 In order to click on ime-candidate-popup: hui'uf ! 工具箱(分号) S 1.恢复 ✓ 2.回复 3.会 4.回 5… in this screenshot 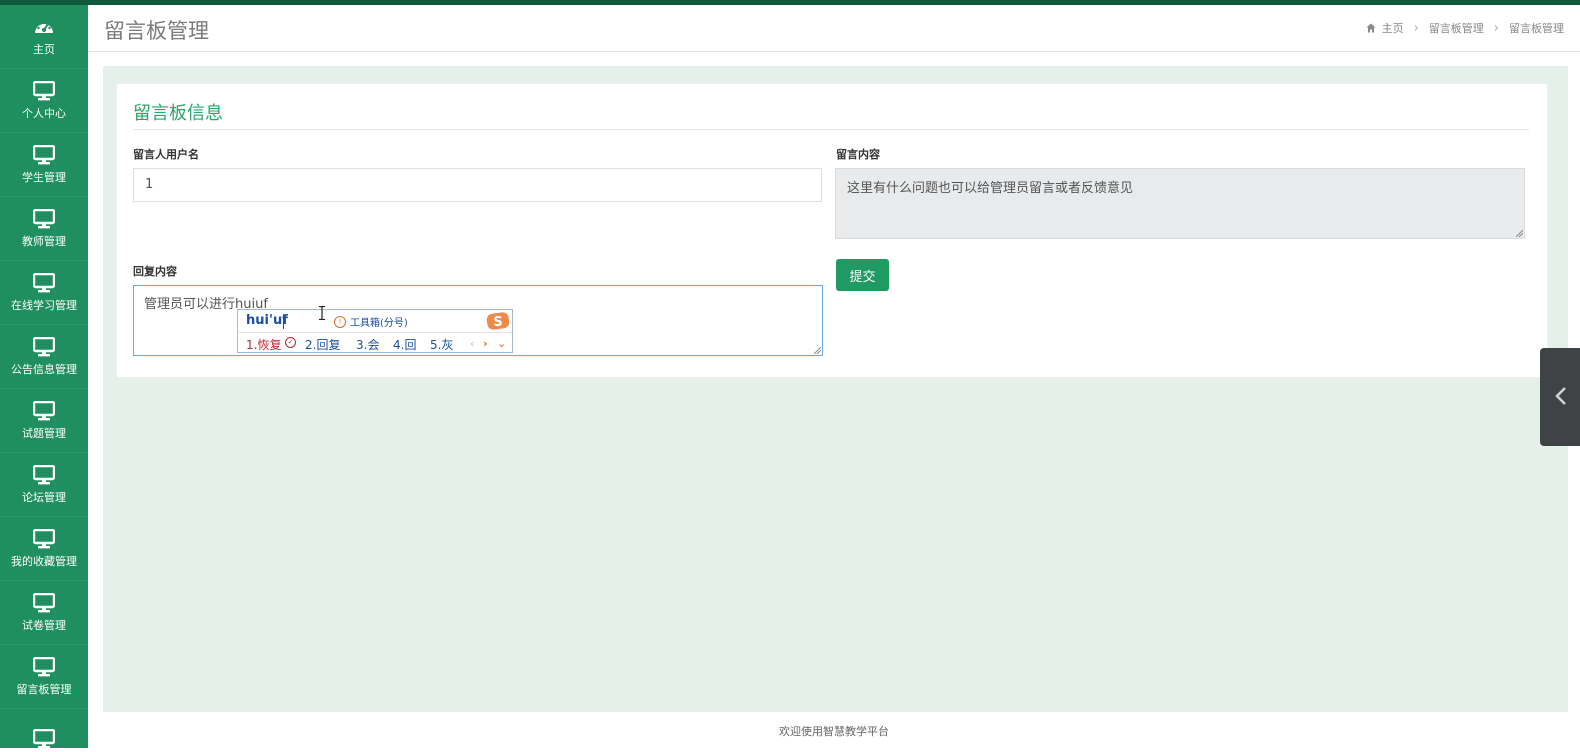, I will do `click(375, 331)`.